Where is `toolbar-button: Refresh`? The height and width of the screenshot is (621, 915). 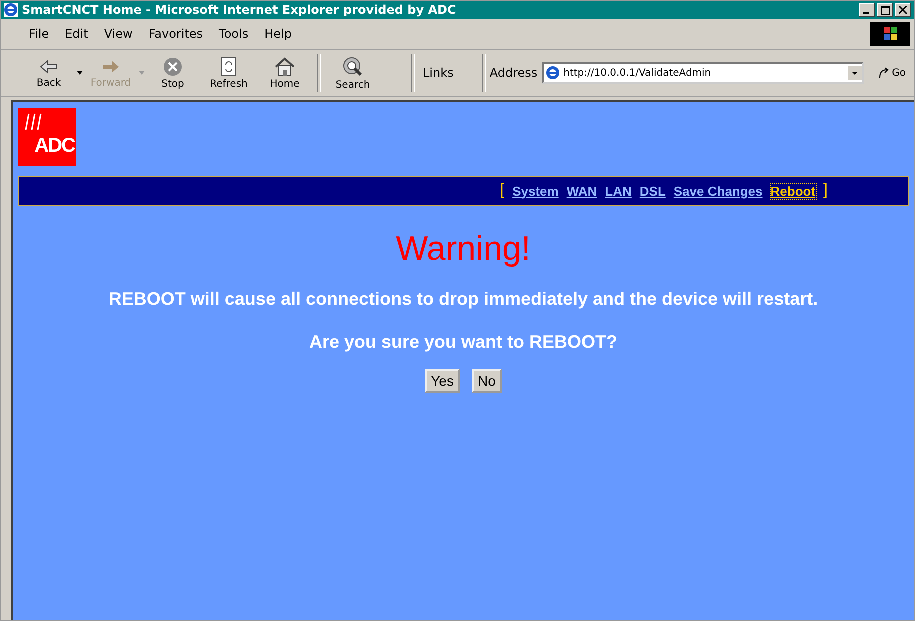
toolbar-button: Refresh is located at coordinates (229, 73).